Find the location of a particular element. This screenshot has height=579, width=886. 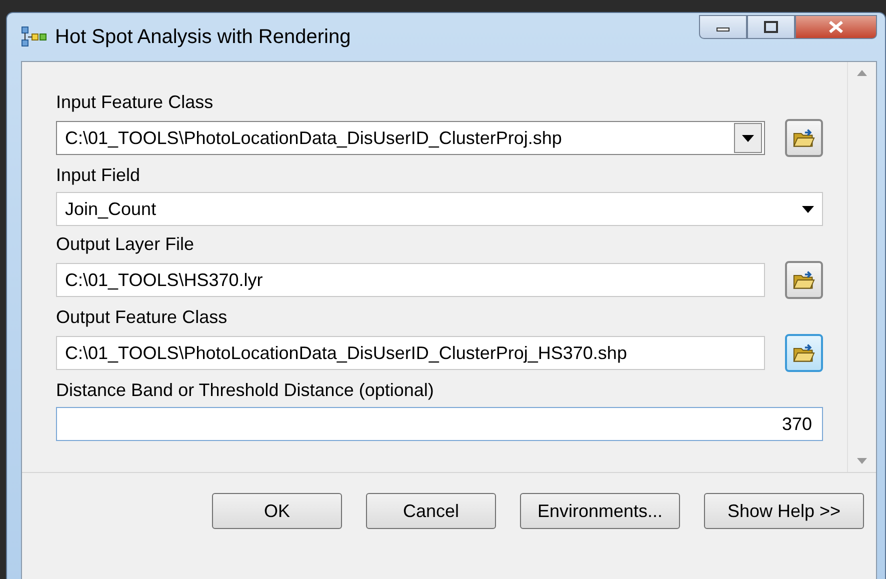

dialog-button: OK is located at coordinates (277, 511).